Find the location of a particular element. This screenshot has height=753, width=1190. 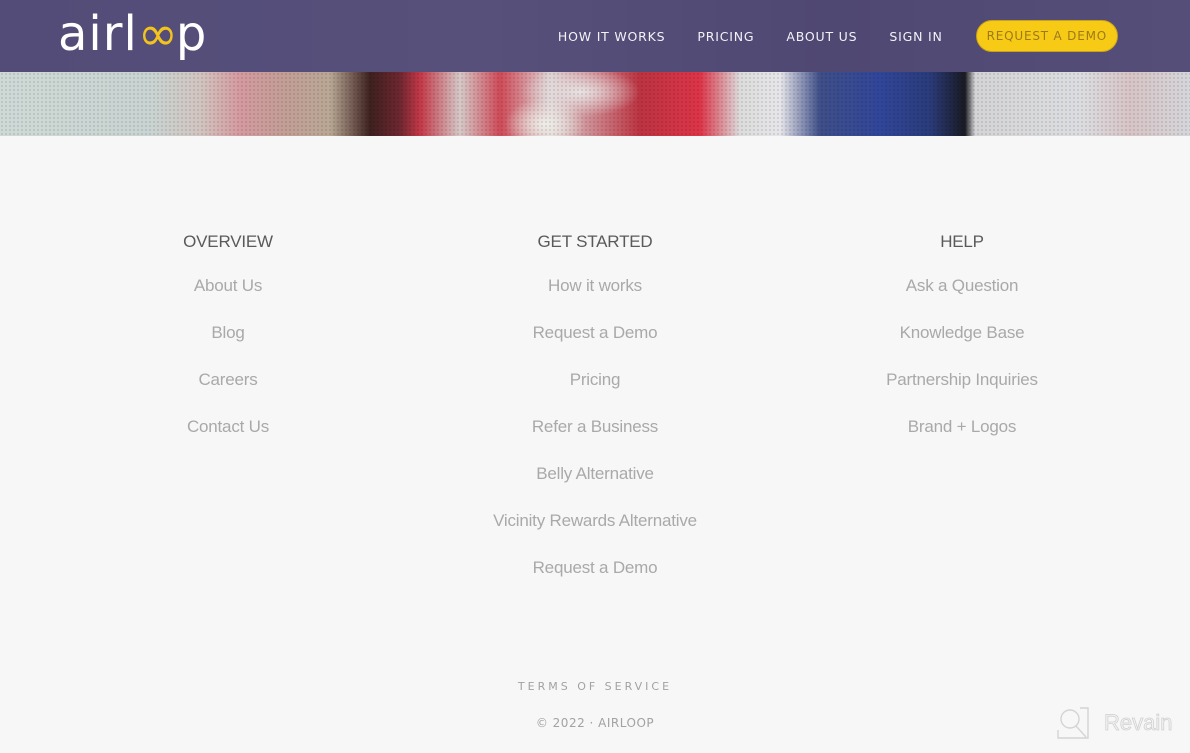

logo-text-prefix: airl is located at coordinates (98, 34).